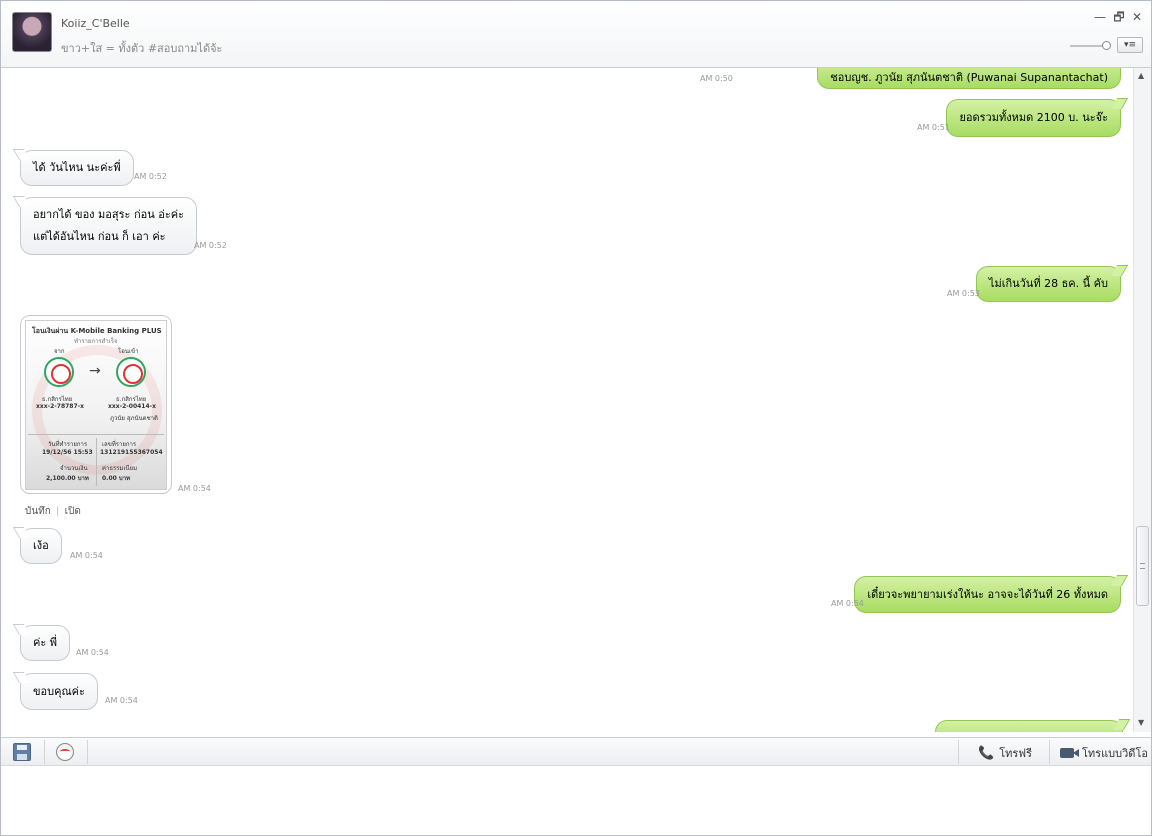  I want to click on message-bubble-incoming: ได้ วันไหน นะค่ะพี่, so click(77, 168).